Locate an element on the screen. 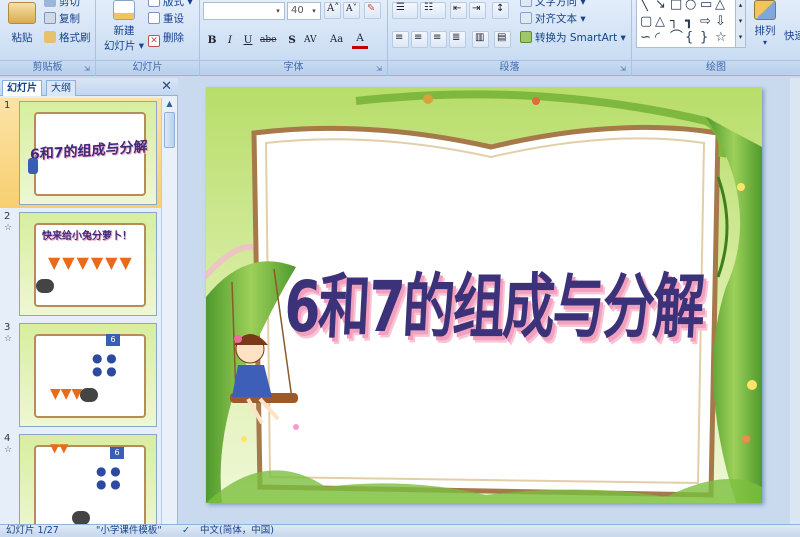  slide-thumbnail-4: 4 ☆ 6 ● ● ● ● ▼▼ is located at coordinates (81, 477).